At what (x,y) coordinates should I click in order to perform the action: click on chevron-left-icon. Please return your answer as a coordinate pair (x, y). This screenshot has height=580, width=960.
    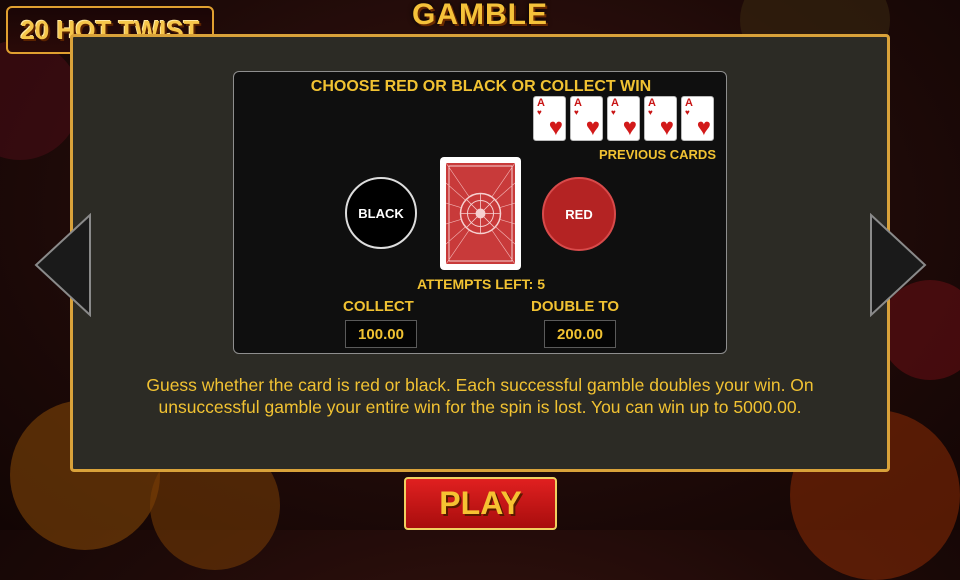
    Looking at the image, I should click on (62, 265).